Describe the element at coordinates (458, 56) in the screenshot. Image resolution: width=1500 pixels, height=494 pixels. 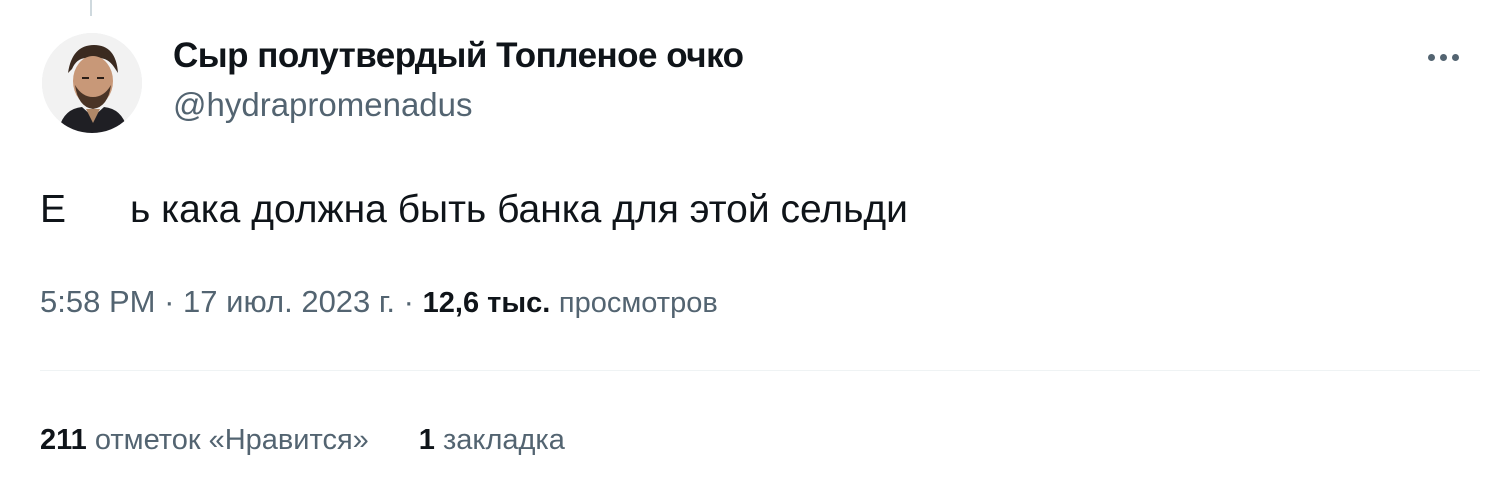
I see `author-display-name: Сыр полутвердый Топленое очко` at that location.